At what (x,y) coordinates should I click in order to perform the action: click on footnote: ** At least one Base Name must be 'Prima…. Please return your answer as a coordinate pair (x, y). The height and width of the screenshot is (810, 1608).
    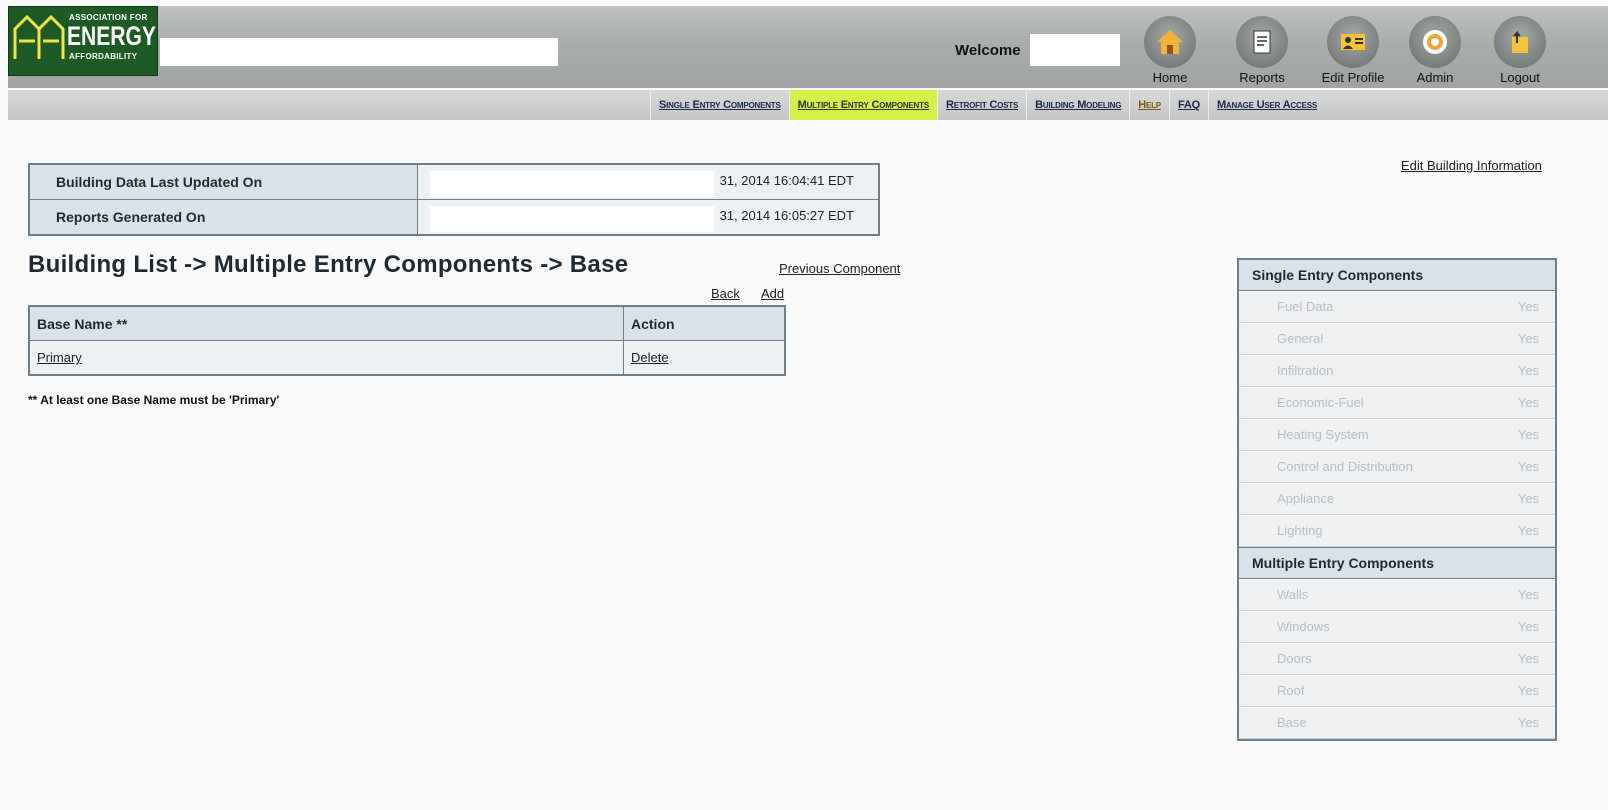
    Looking at the image, I should click on (154, 400).